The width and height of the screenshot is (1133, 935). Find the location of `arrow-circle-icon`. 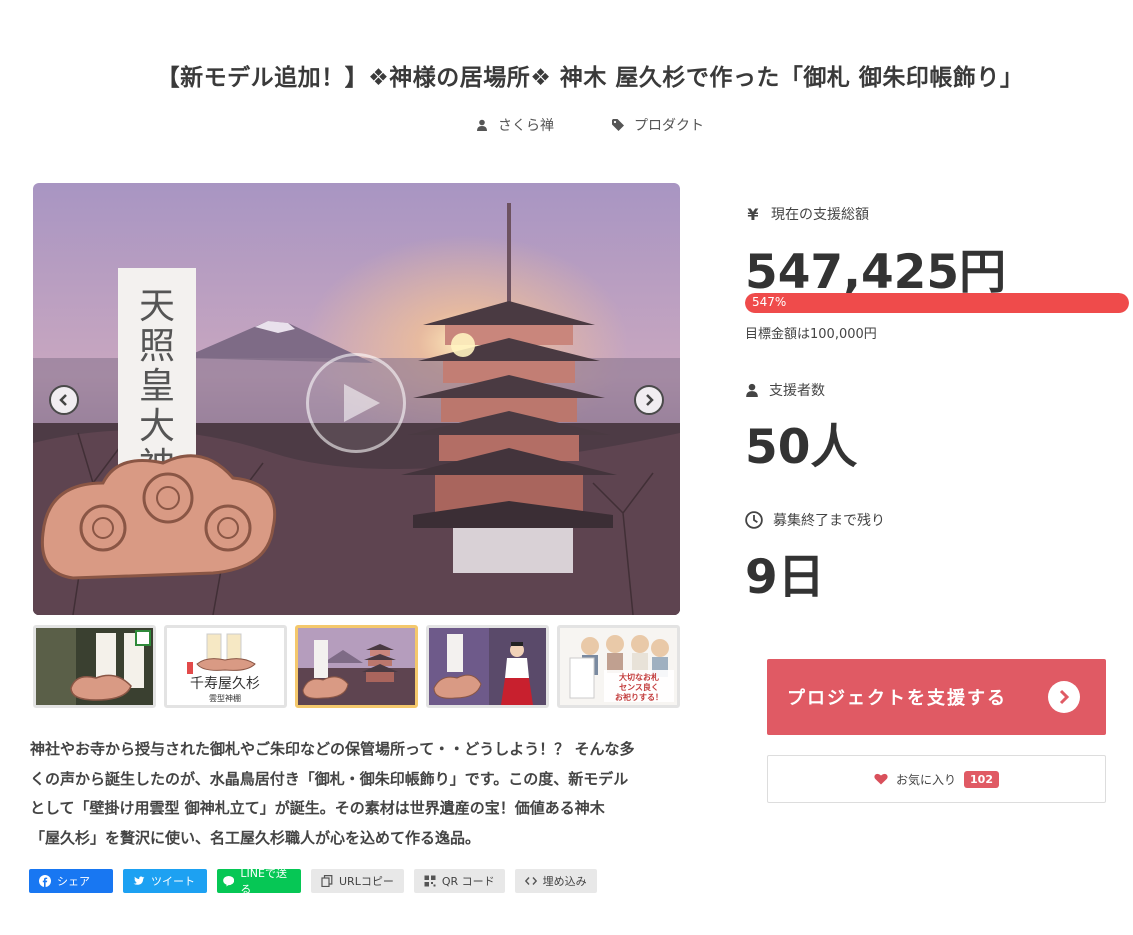

arrow-circle-icon is located at coordinates (1064, 697).